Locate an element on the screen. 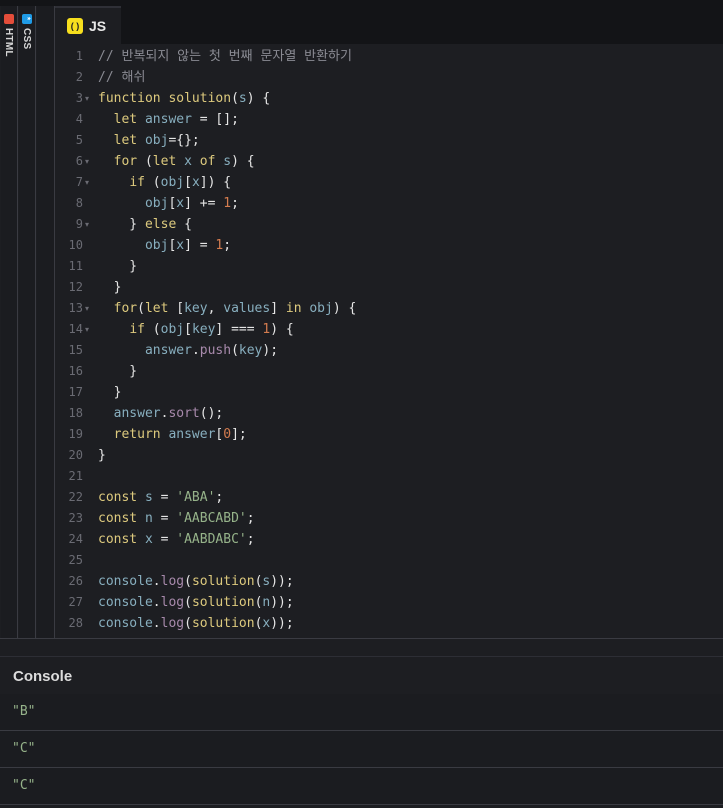 Image resolution: width=723 pixels, height=808 pixels. code-token: { is located at coordinates (188, 224).